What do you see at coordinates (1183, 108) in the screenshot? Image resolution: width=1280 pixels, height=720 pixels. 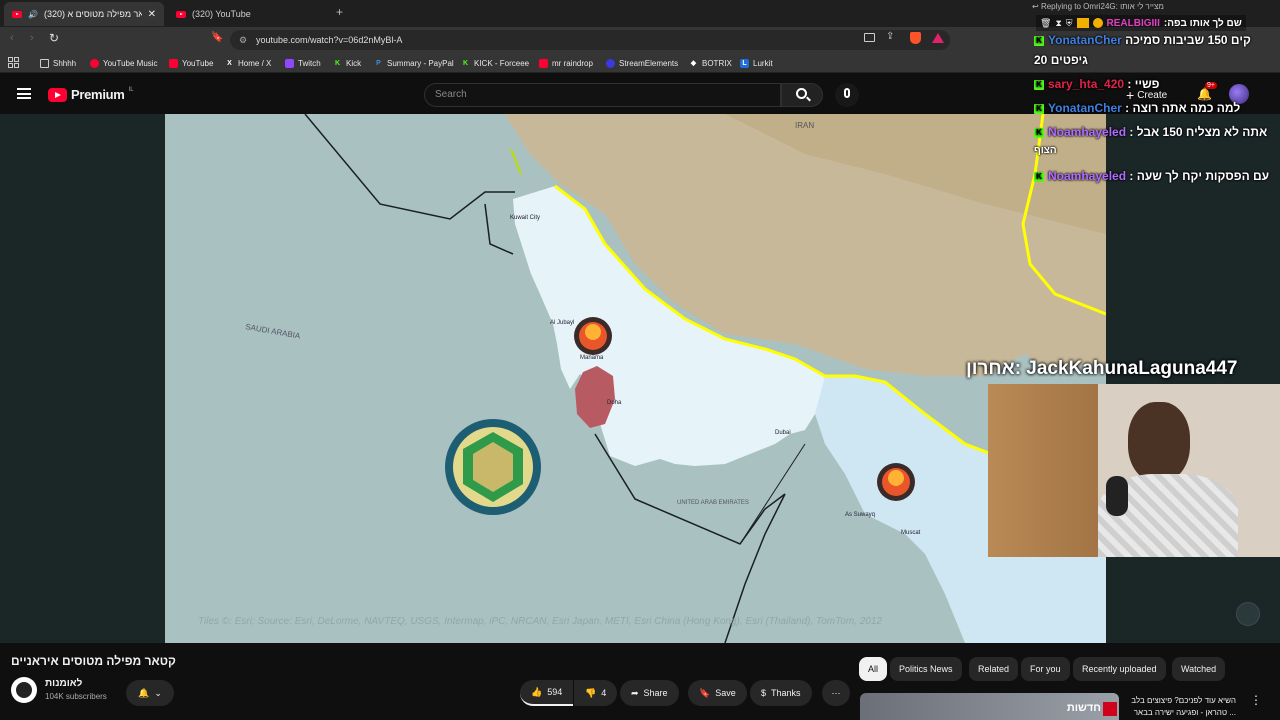 I see `chat-message: : למה כמה אתה רוצה` at bounding box center [1183, 108].